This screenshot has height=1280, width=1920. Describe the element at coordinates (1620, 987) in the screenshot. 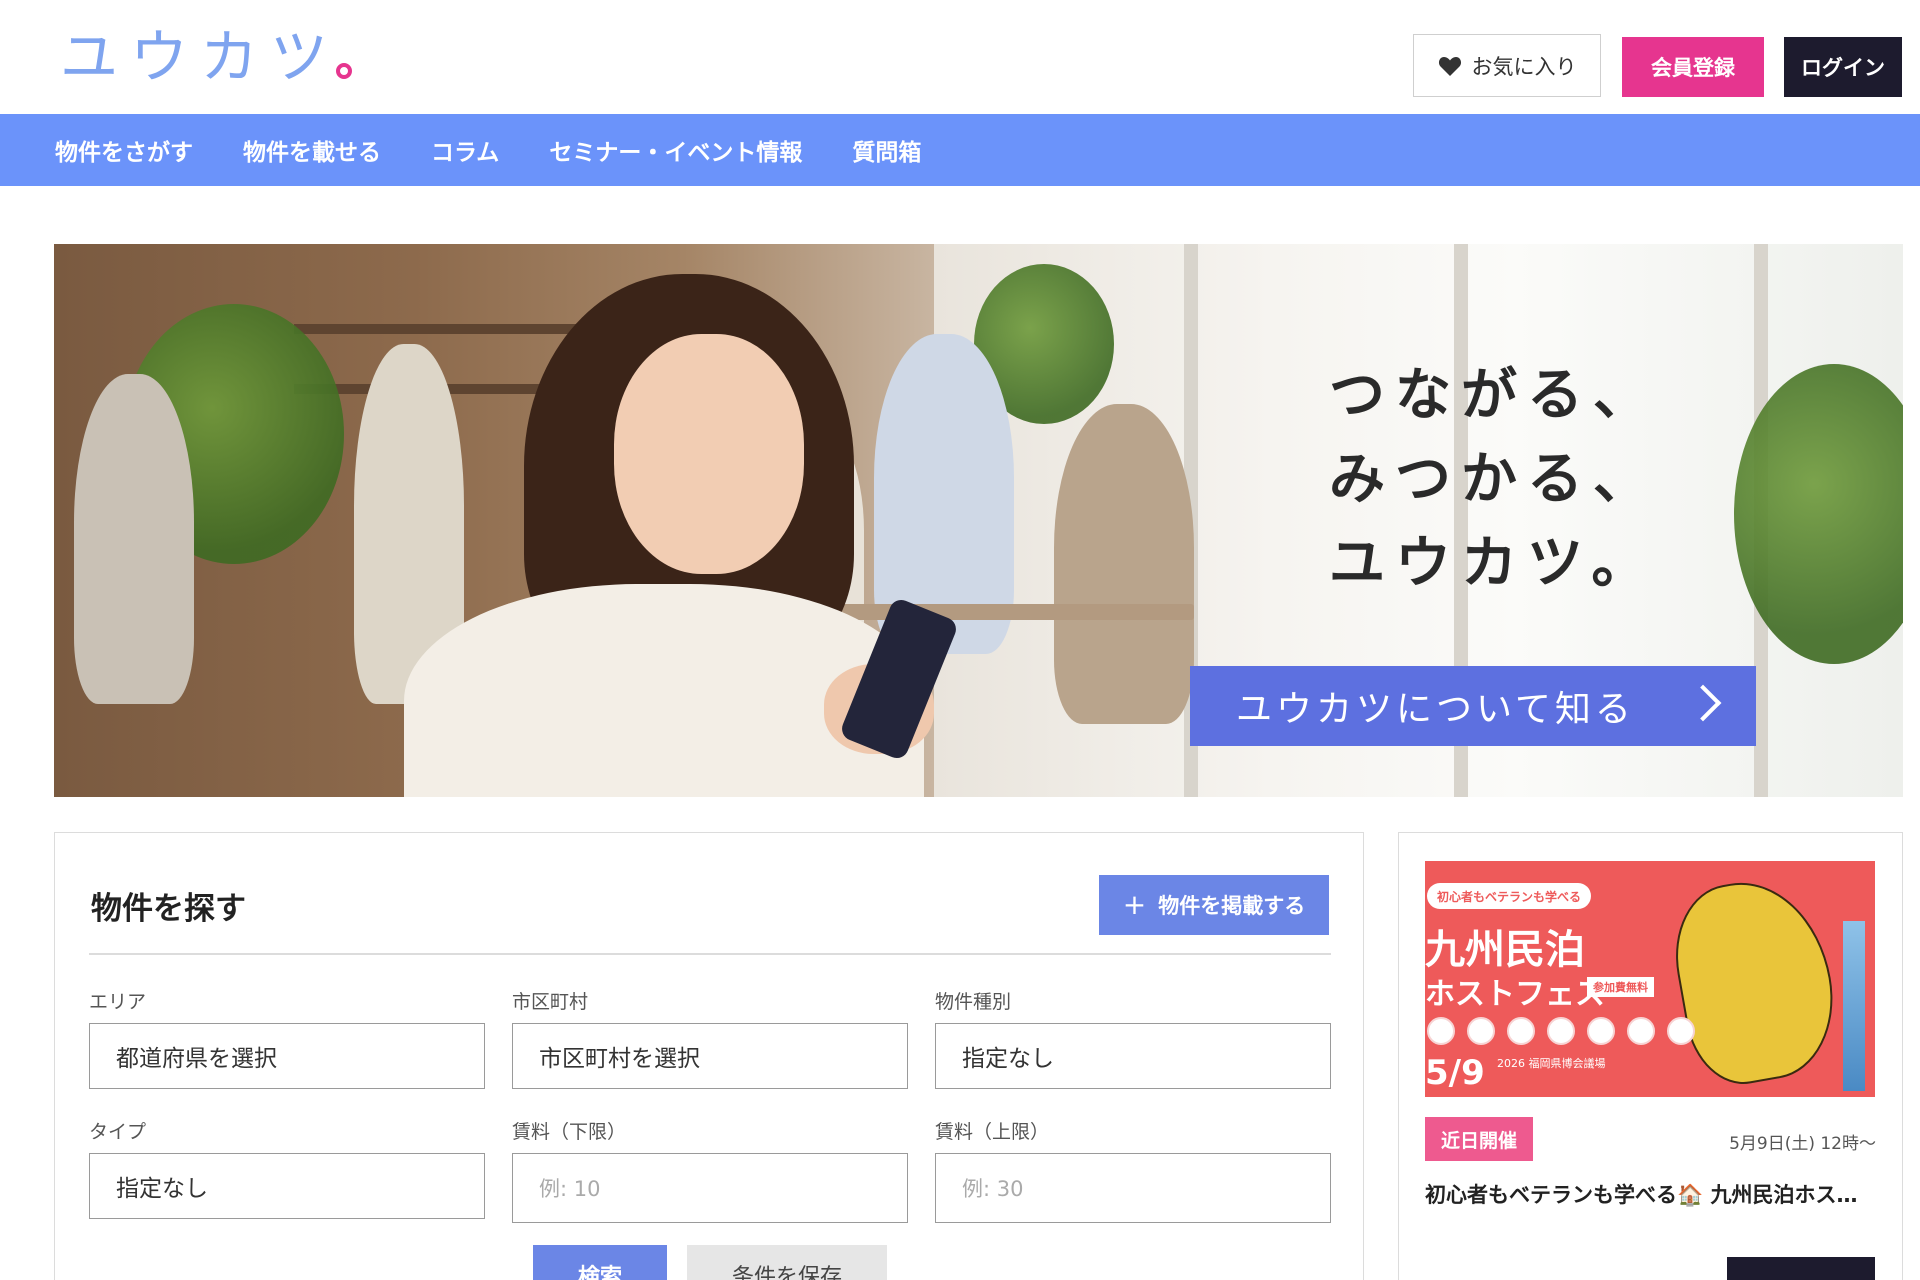

I see `banner-badge: 参加費無料` at that location.